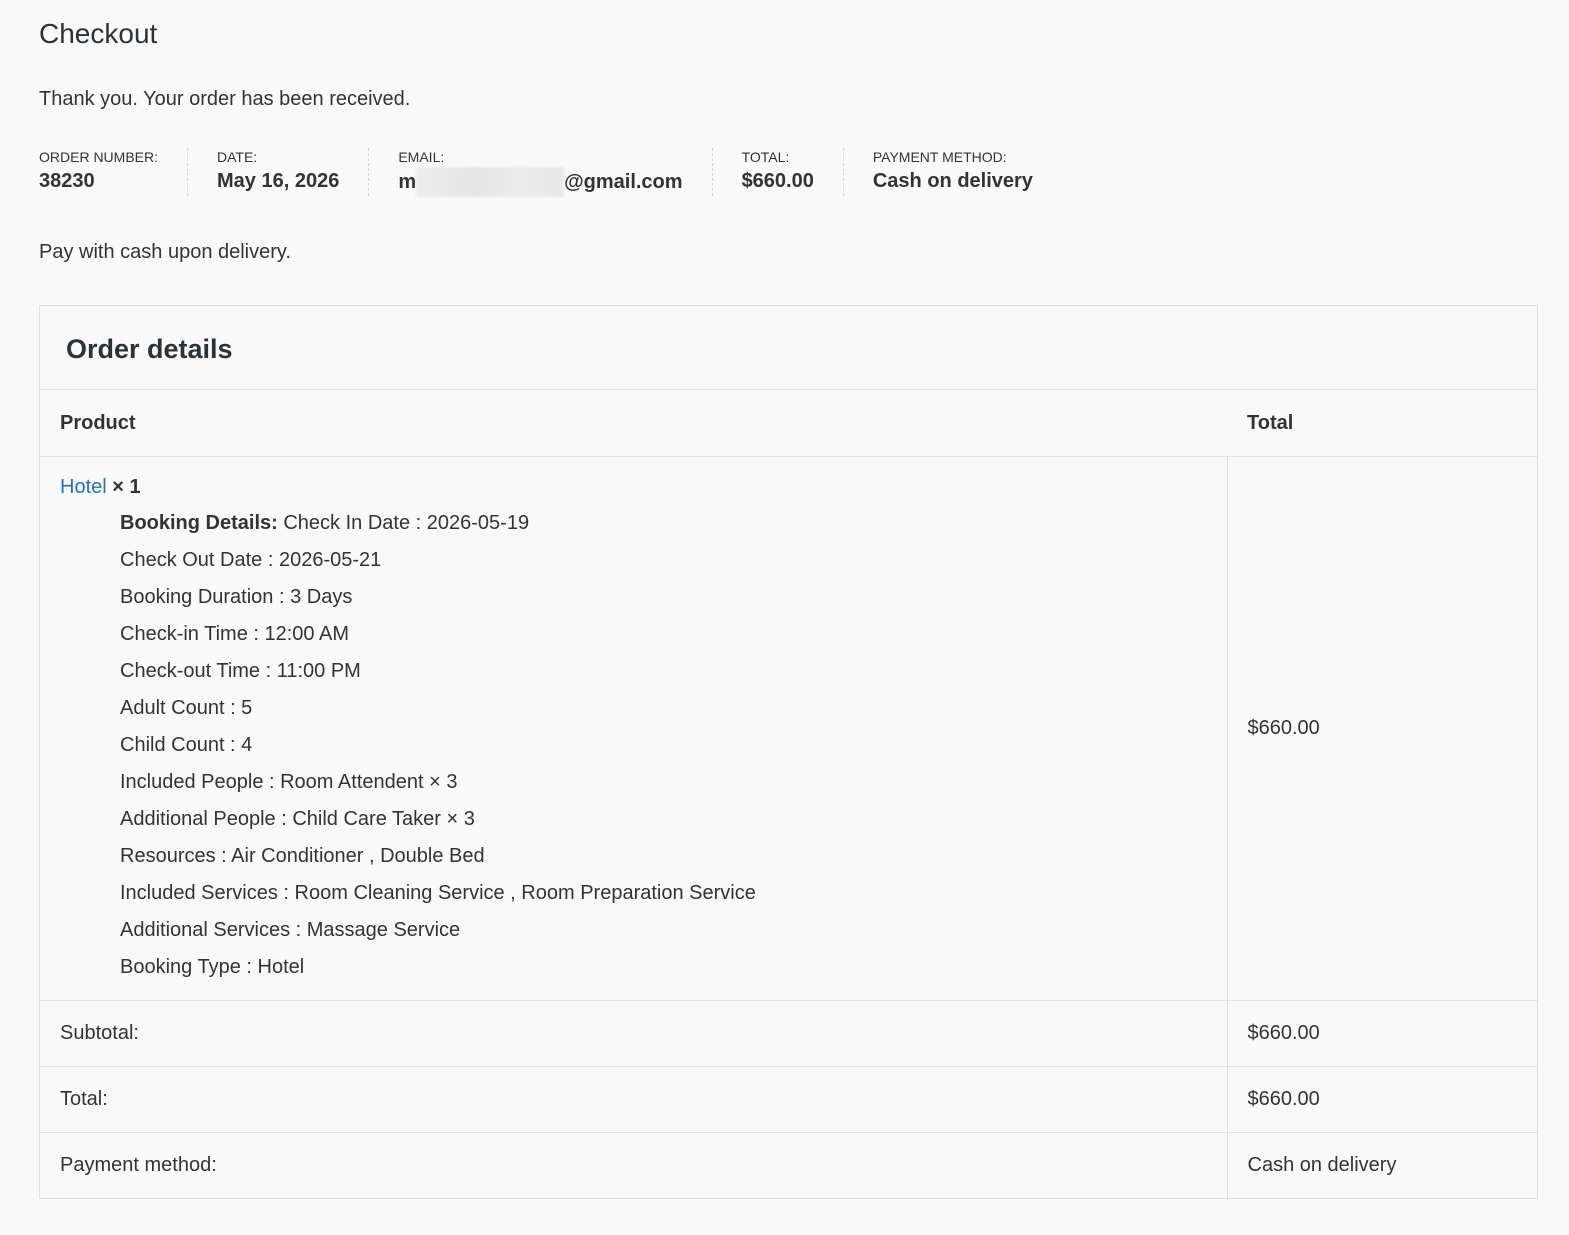 The image size is (1569, 1235). I want to click on date-label: Date:, so click(237, 157).